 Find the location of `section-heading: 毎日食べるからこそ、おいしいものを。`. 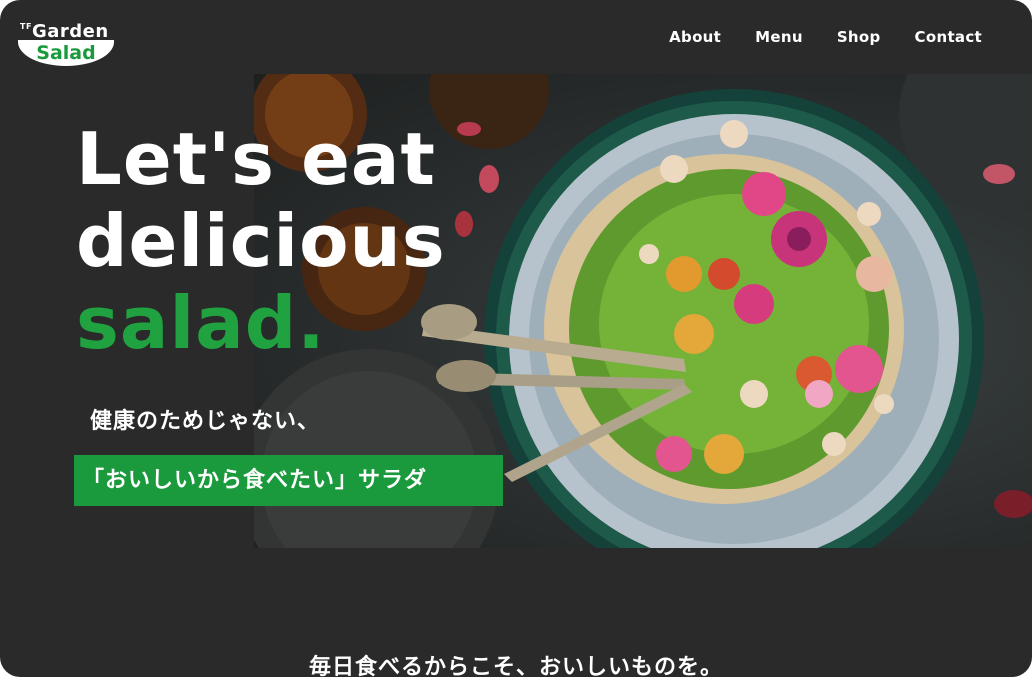

section-heading: 毎日食べるからこそ、おいしいものを。 is located at coordinates (515, 666).